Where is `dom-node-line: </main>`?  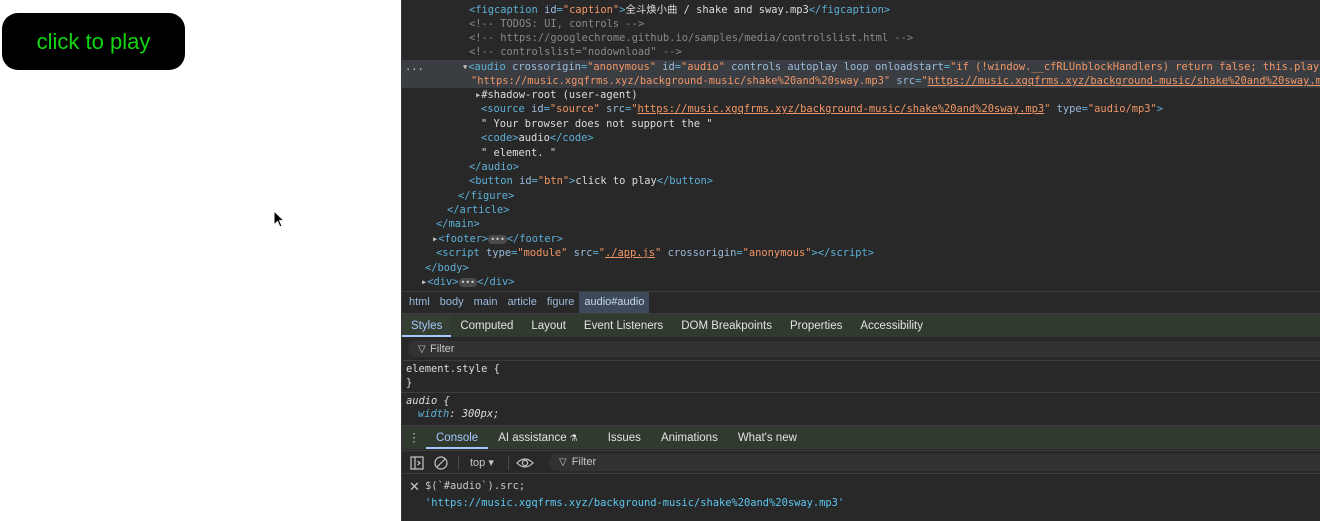
dom-node-line: </main> is located at coordinates (458, 224).